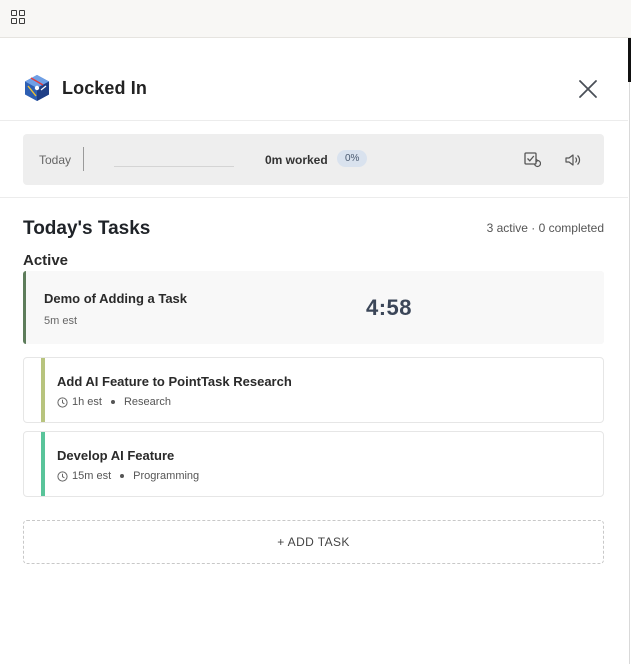 Image resolution: width=631 pixels, height=664 pixels. Describe the element at coordinates (147, 402) in the screenshot. I see `task-category: Research` at that location.